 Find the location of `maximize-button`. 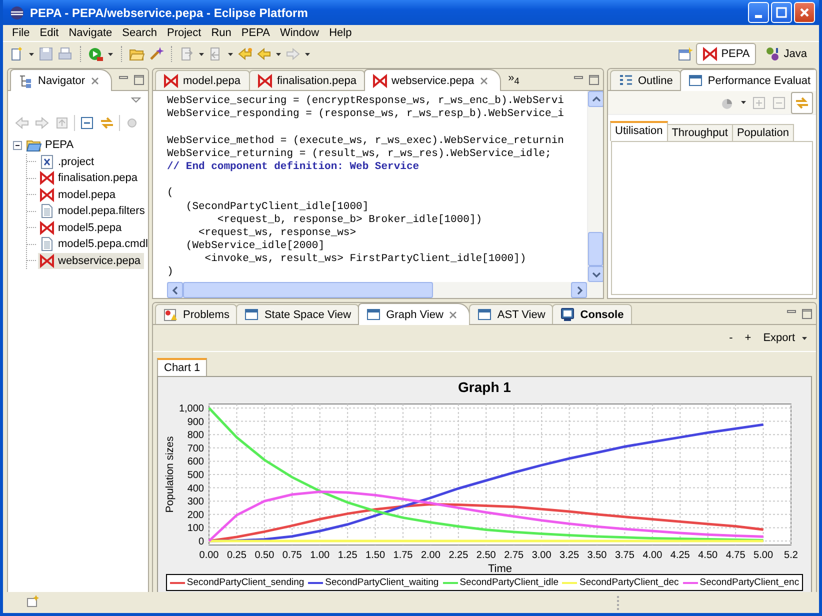

maximize-button is located at coordinates (781, 12).